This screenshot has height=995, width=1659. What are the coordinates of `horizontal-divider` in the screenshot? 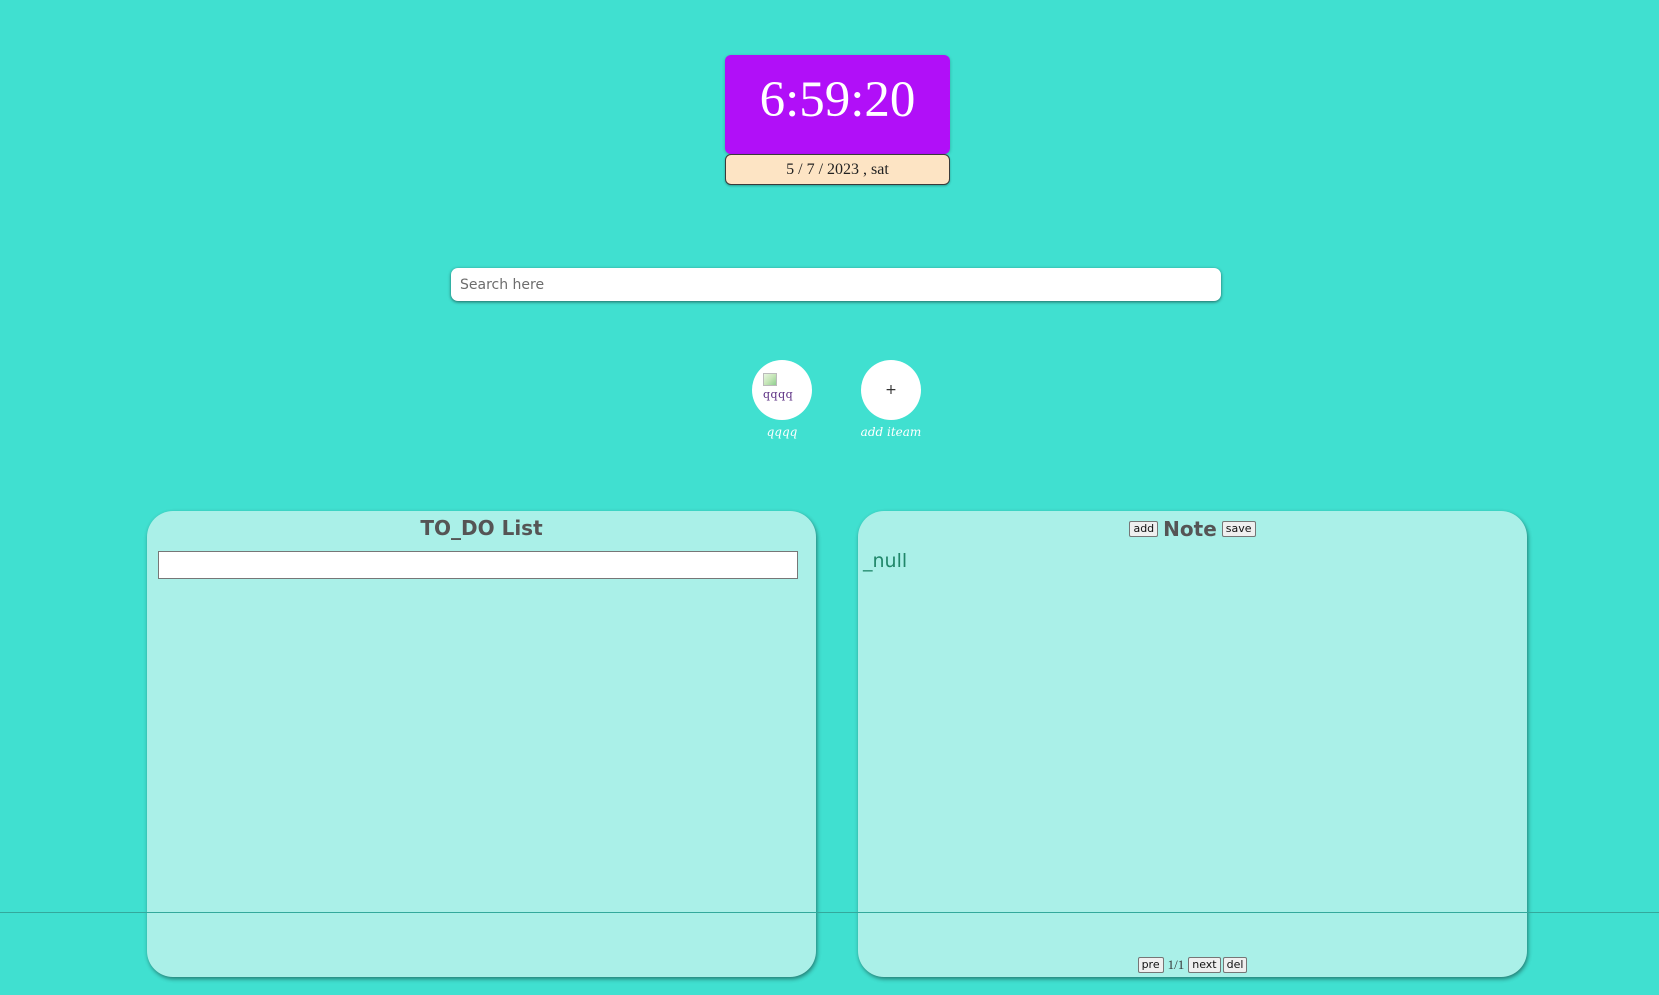 It's located at (829, 912).